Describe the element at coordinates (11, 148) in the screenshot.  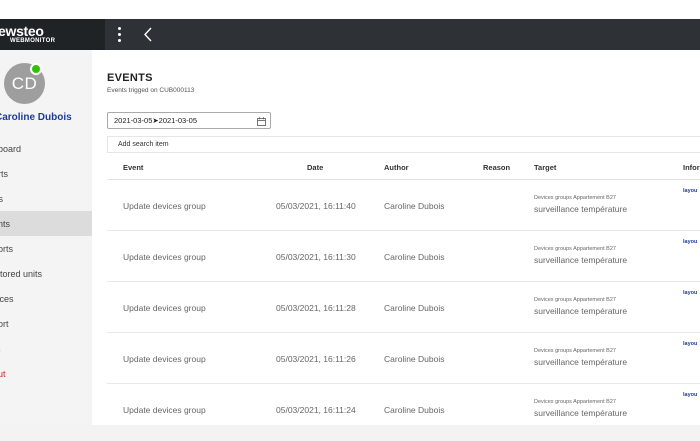
I see `sidebar-item-label: hboard` at that location.